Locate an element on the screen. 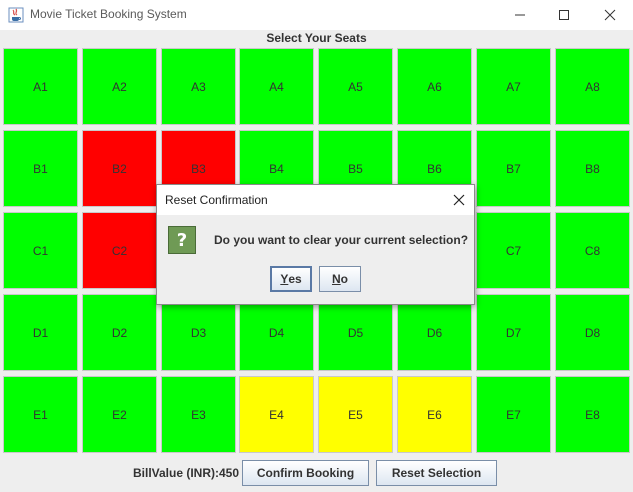 Image resolution: width=633 pixels, height=492 pixels. maximize-button is located at coordinates (564, 15).